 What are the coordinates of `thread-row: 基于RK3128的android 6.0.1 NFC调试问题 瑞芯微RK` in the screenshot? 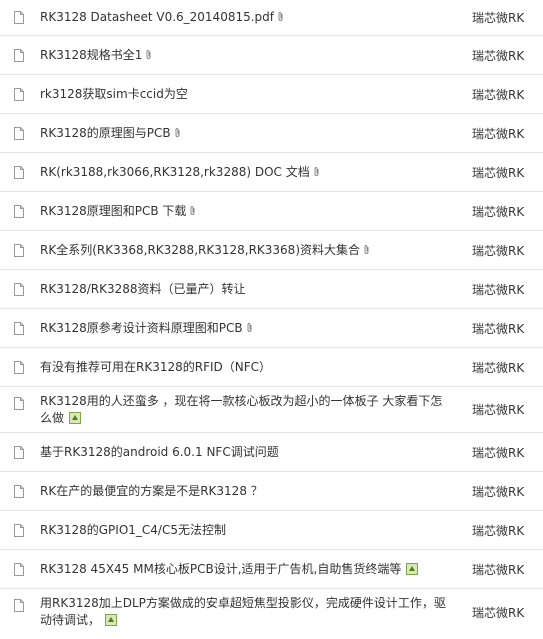 It's located at (271, 452).